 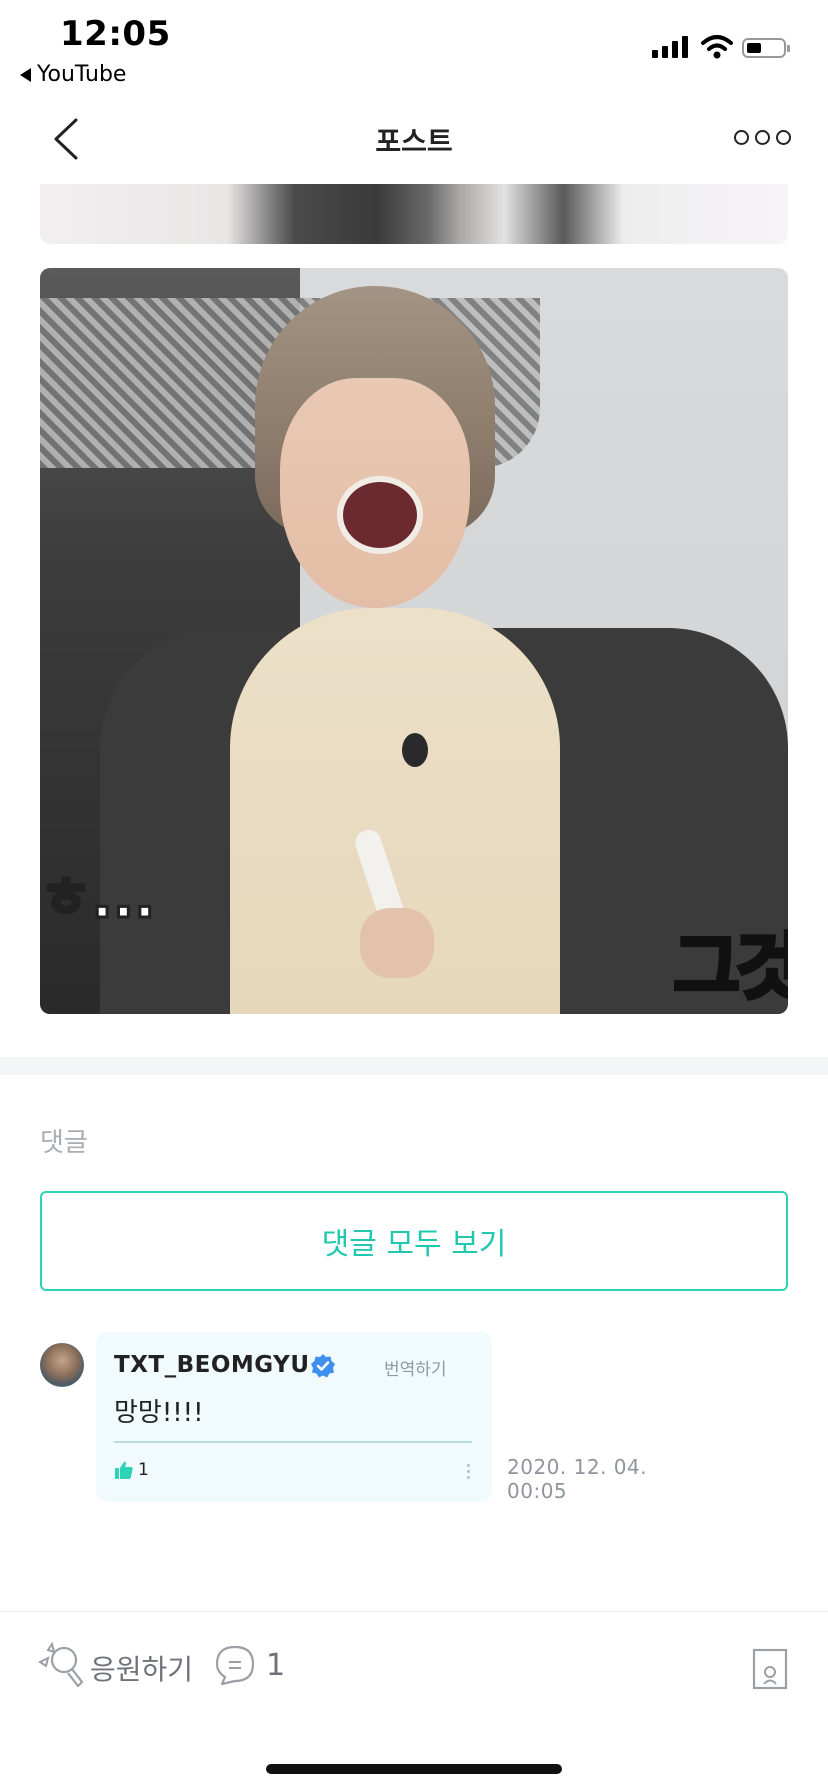 I want to click on verified-badge-icon, so click(x=323, y=1366).